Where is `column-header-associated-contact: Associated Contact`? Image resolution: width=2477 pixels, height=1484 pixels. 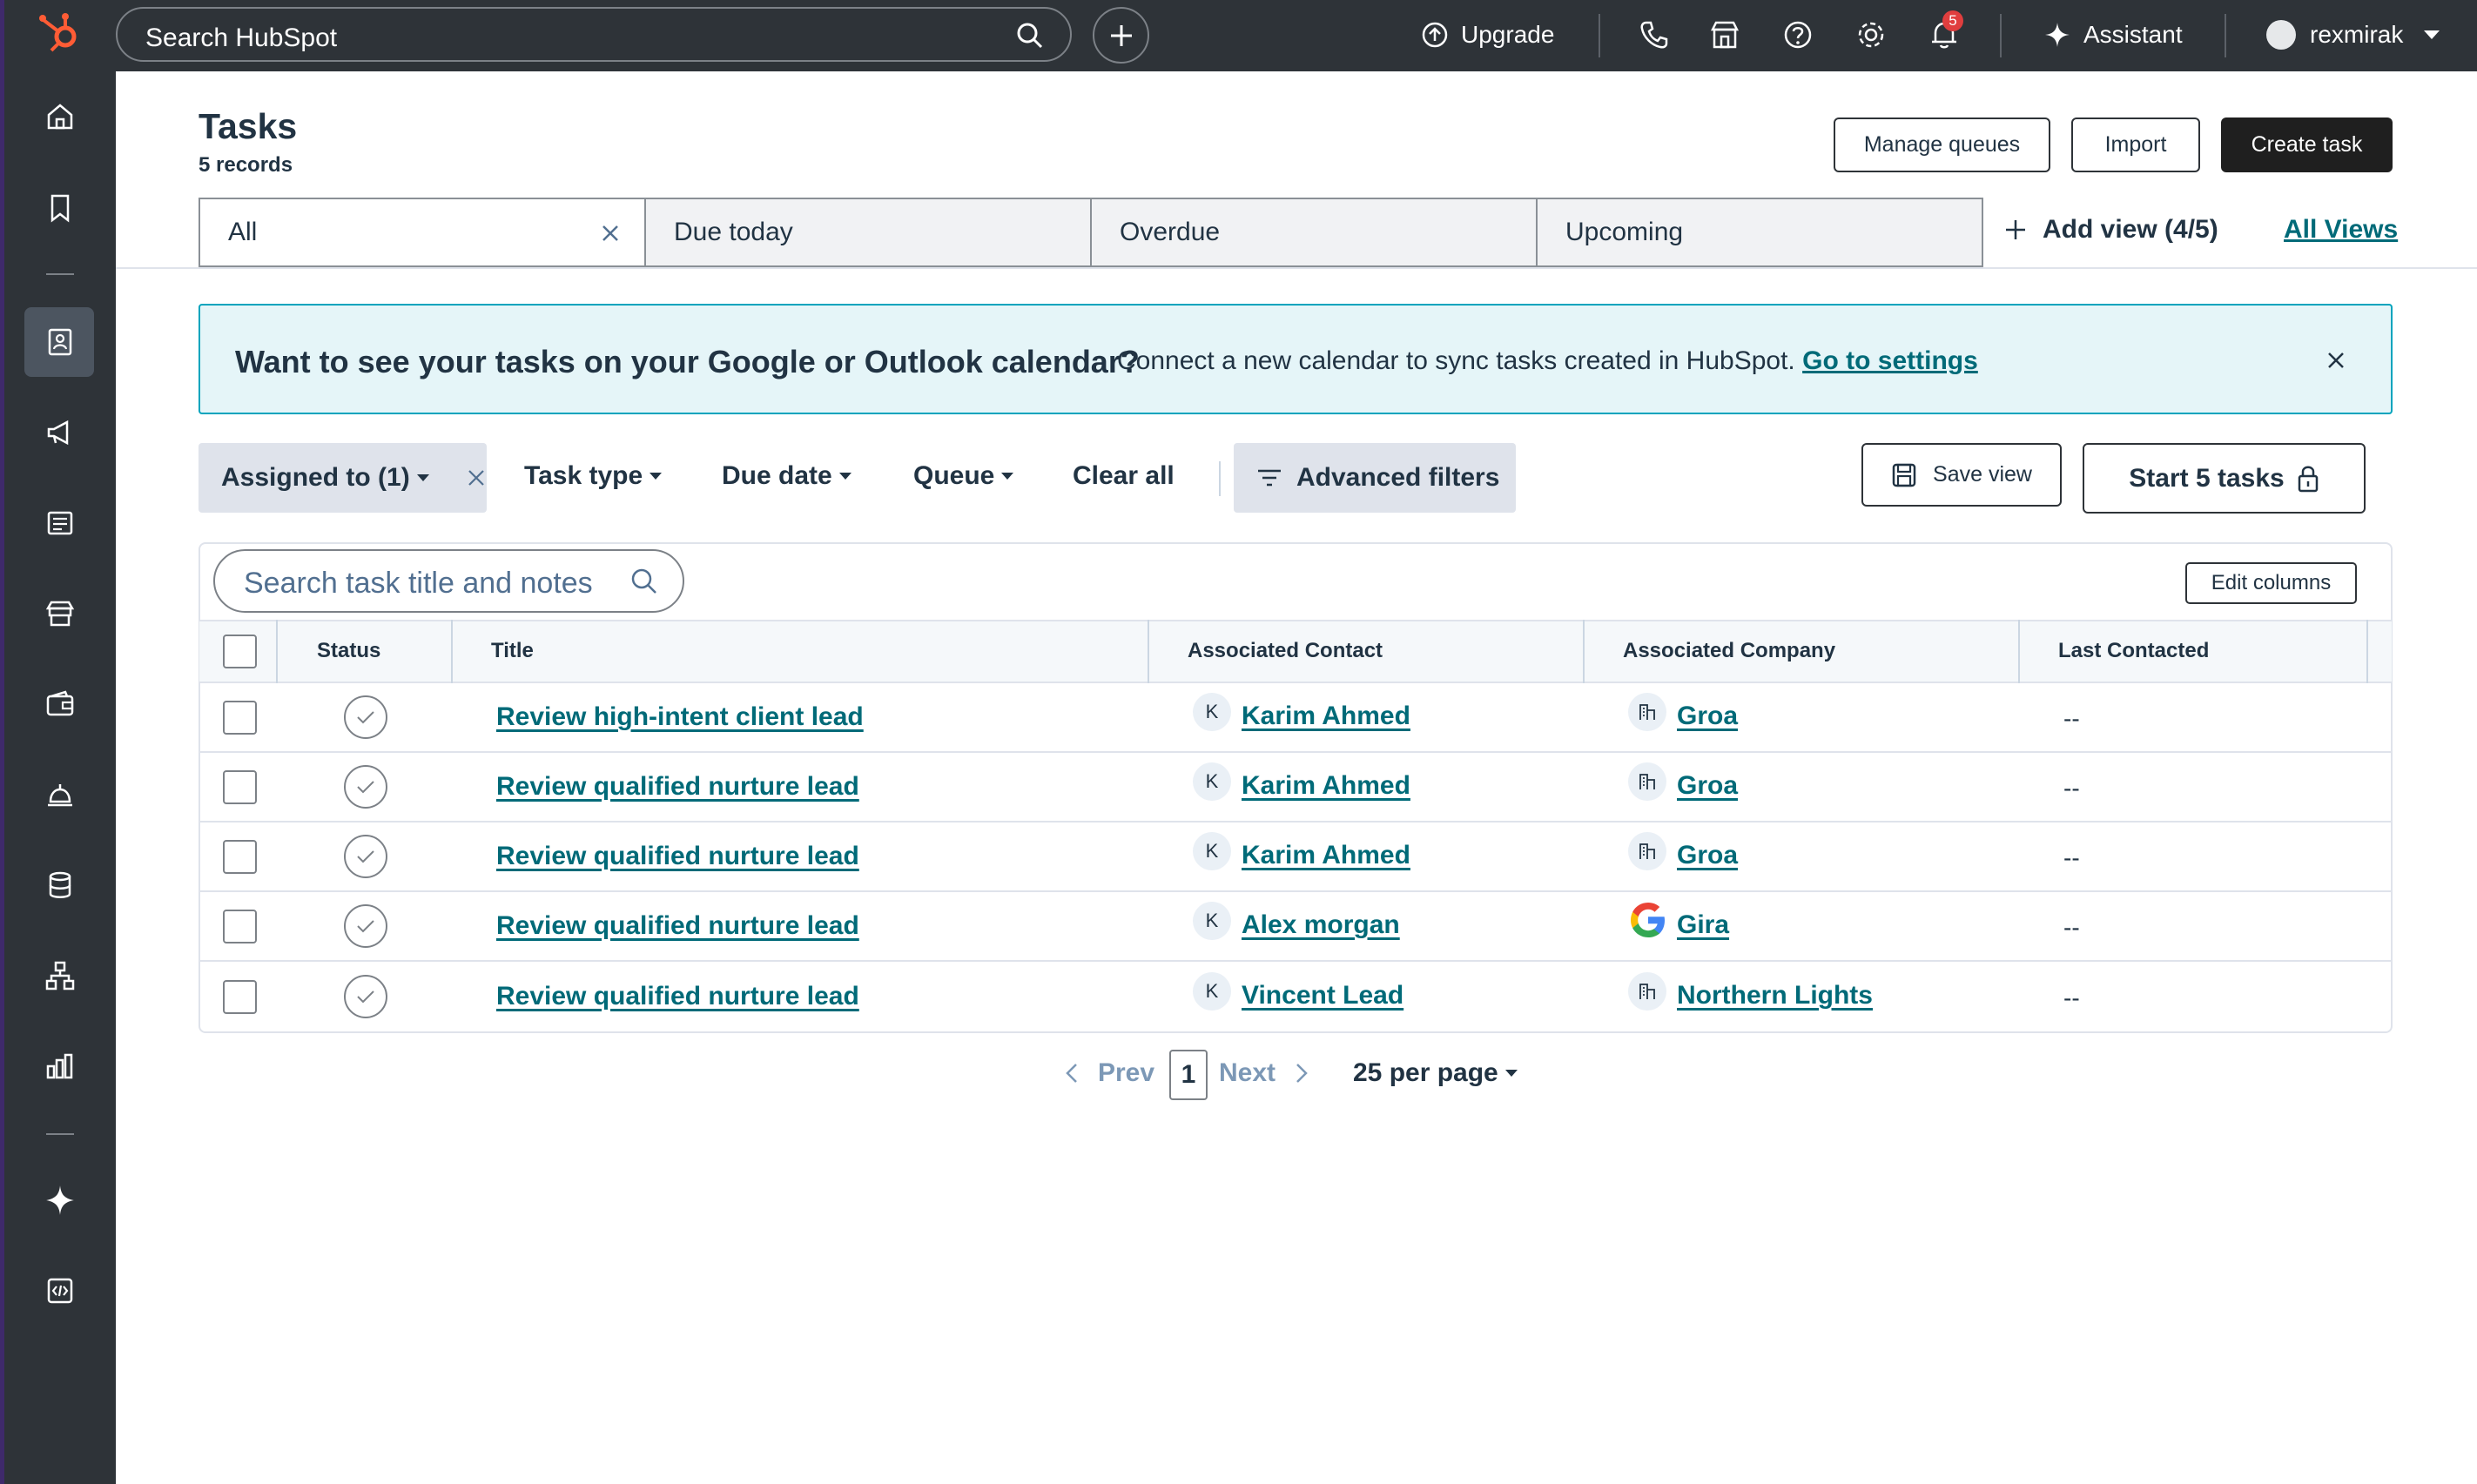
column-header-associated-contact: Associated Contact is located at coordinates (1285, 651).